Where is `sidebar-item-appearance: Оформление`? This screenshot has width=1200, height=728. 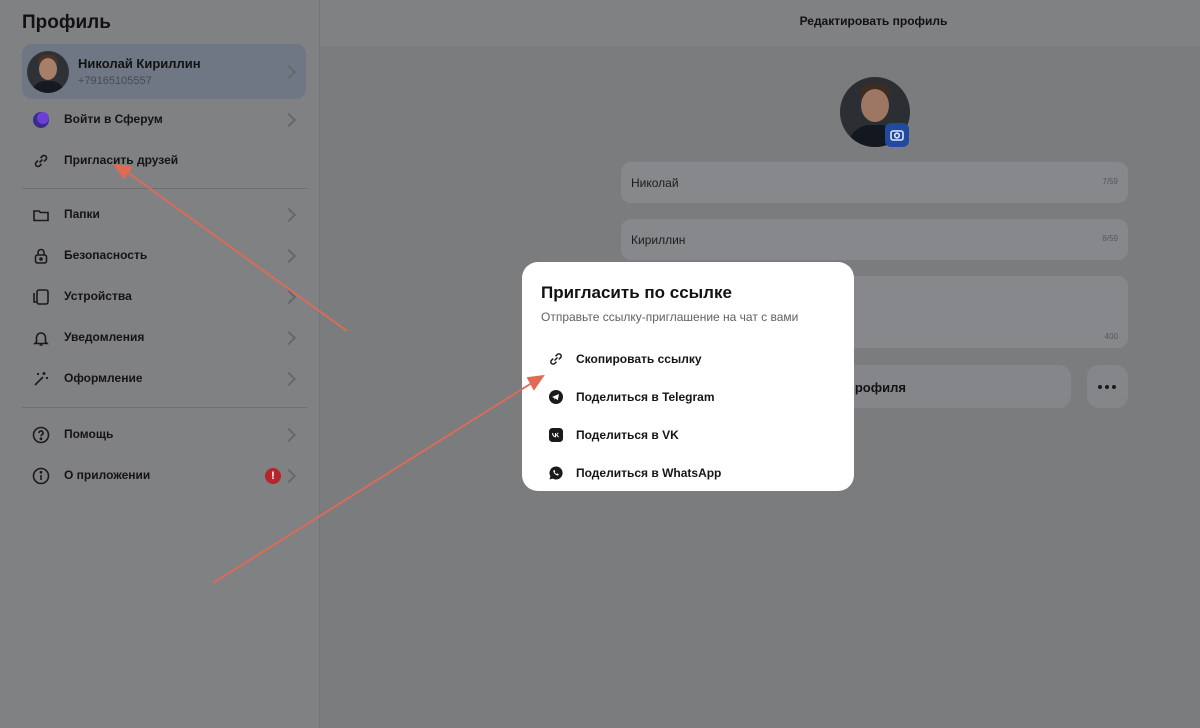 sidebar-item-appearance: Оформление is located at coordinates (164, 379).